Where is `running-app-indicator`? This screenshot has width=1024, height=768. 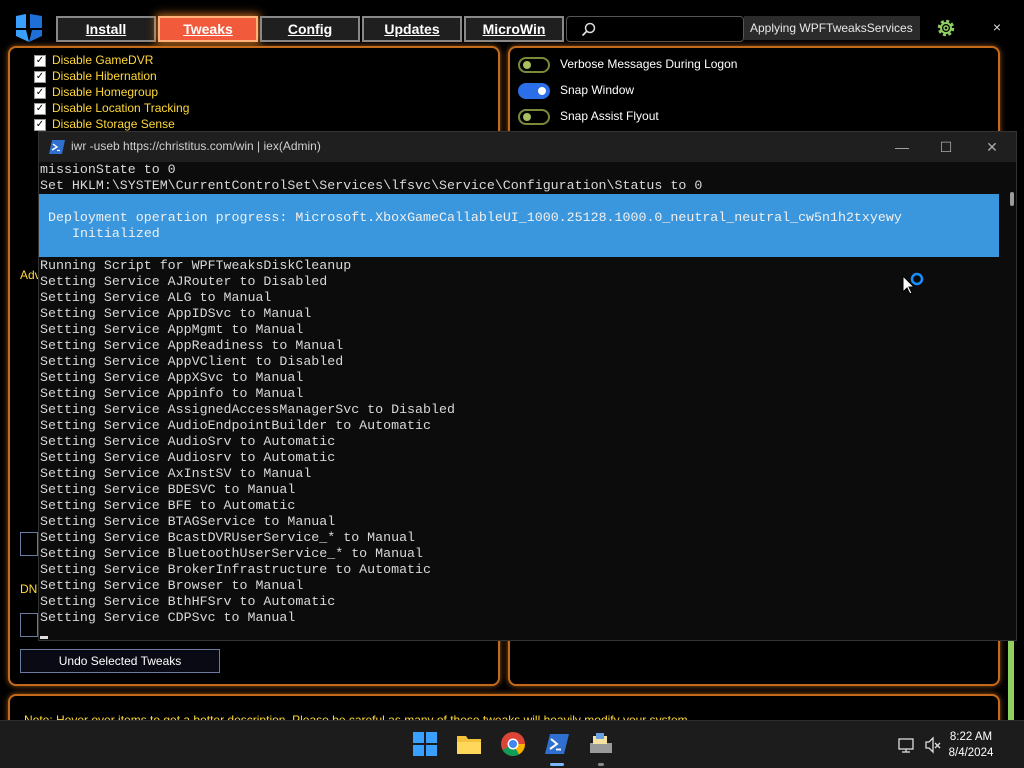
running-app-indicator is located at coordinates (601, 764).